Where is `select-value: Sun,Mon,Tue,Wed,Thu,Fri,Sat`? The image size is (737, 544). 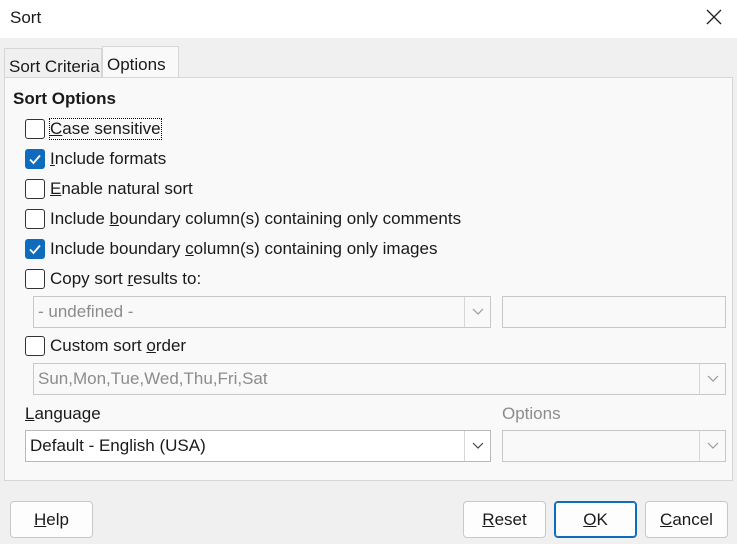
select-value: Sun,Mon,Tue,Wed,Thu,Fri,Sat is located at coordinates (153, 378).